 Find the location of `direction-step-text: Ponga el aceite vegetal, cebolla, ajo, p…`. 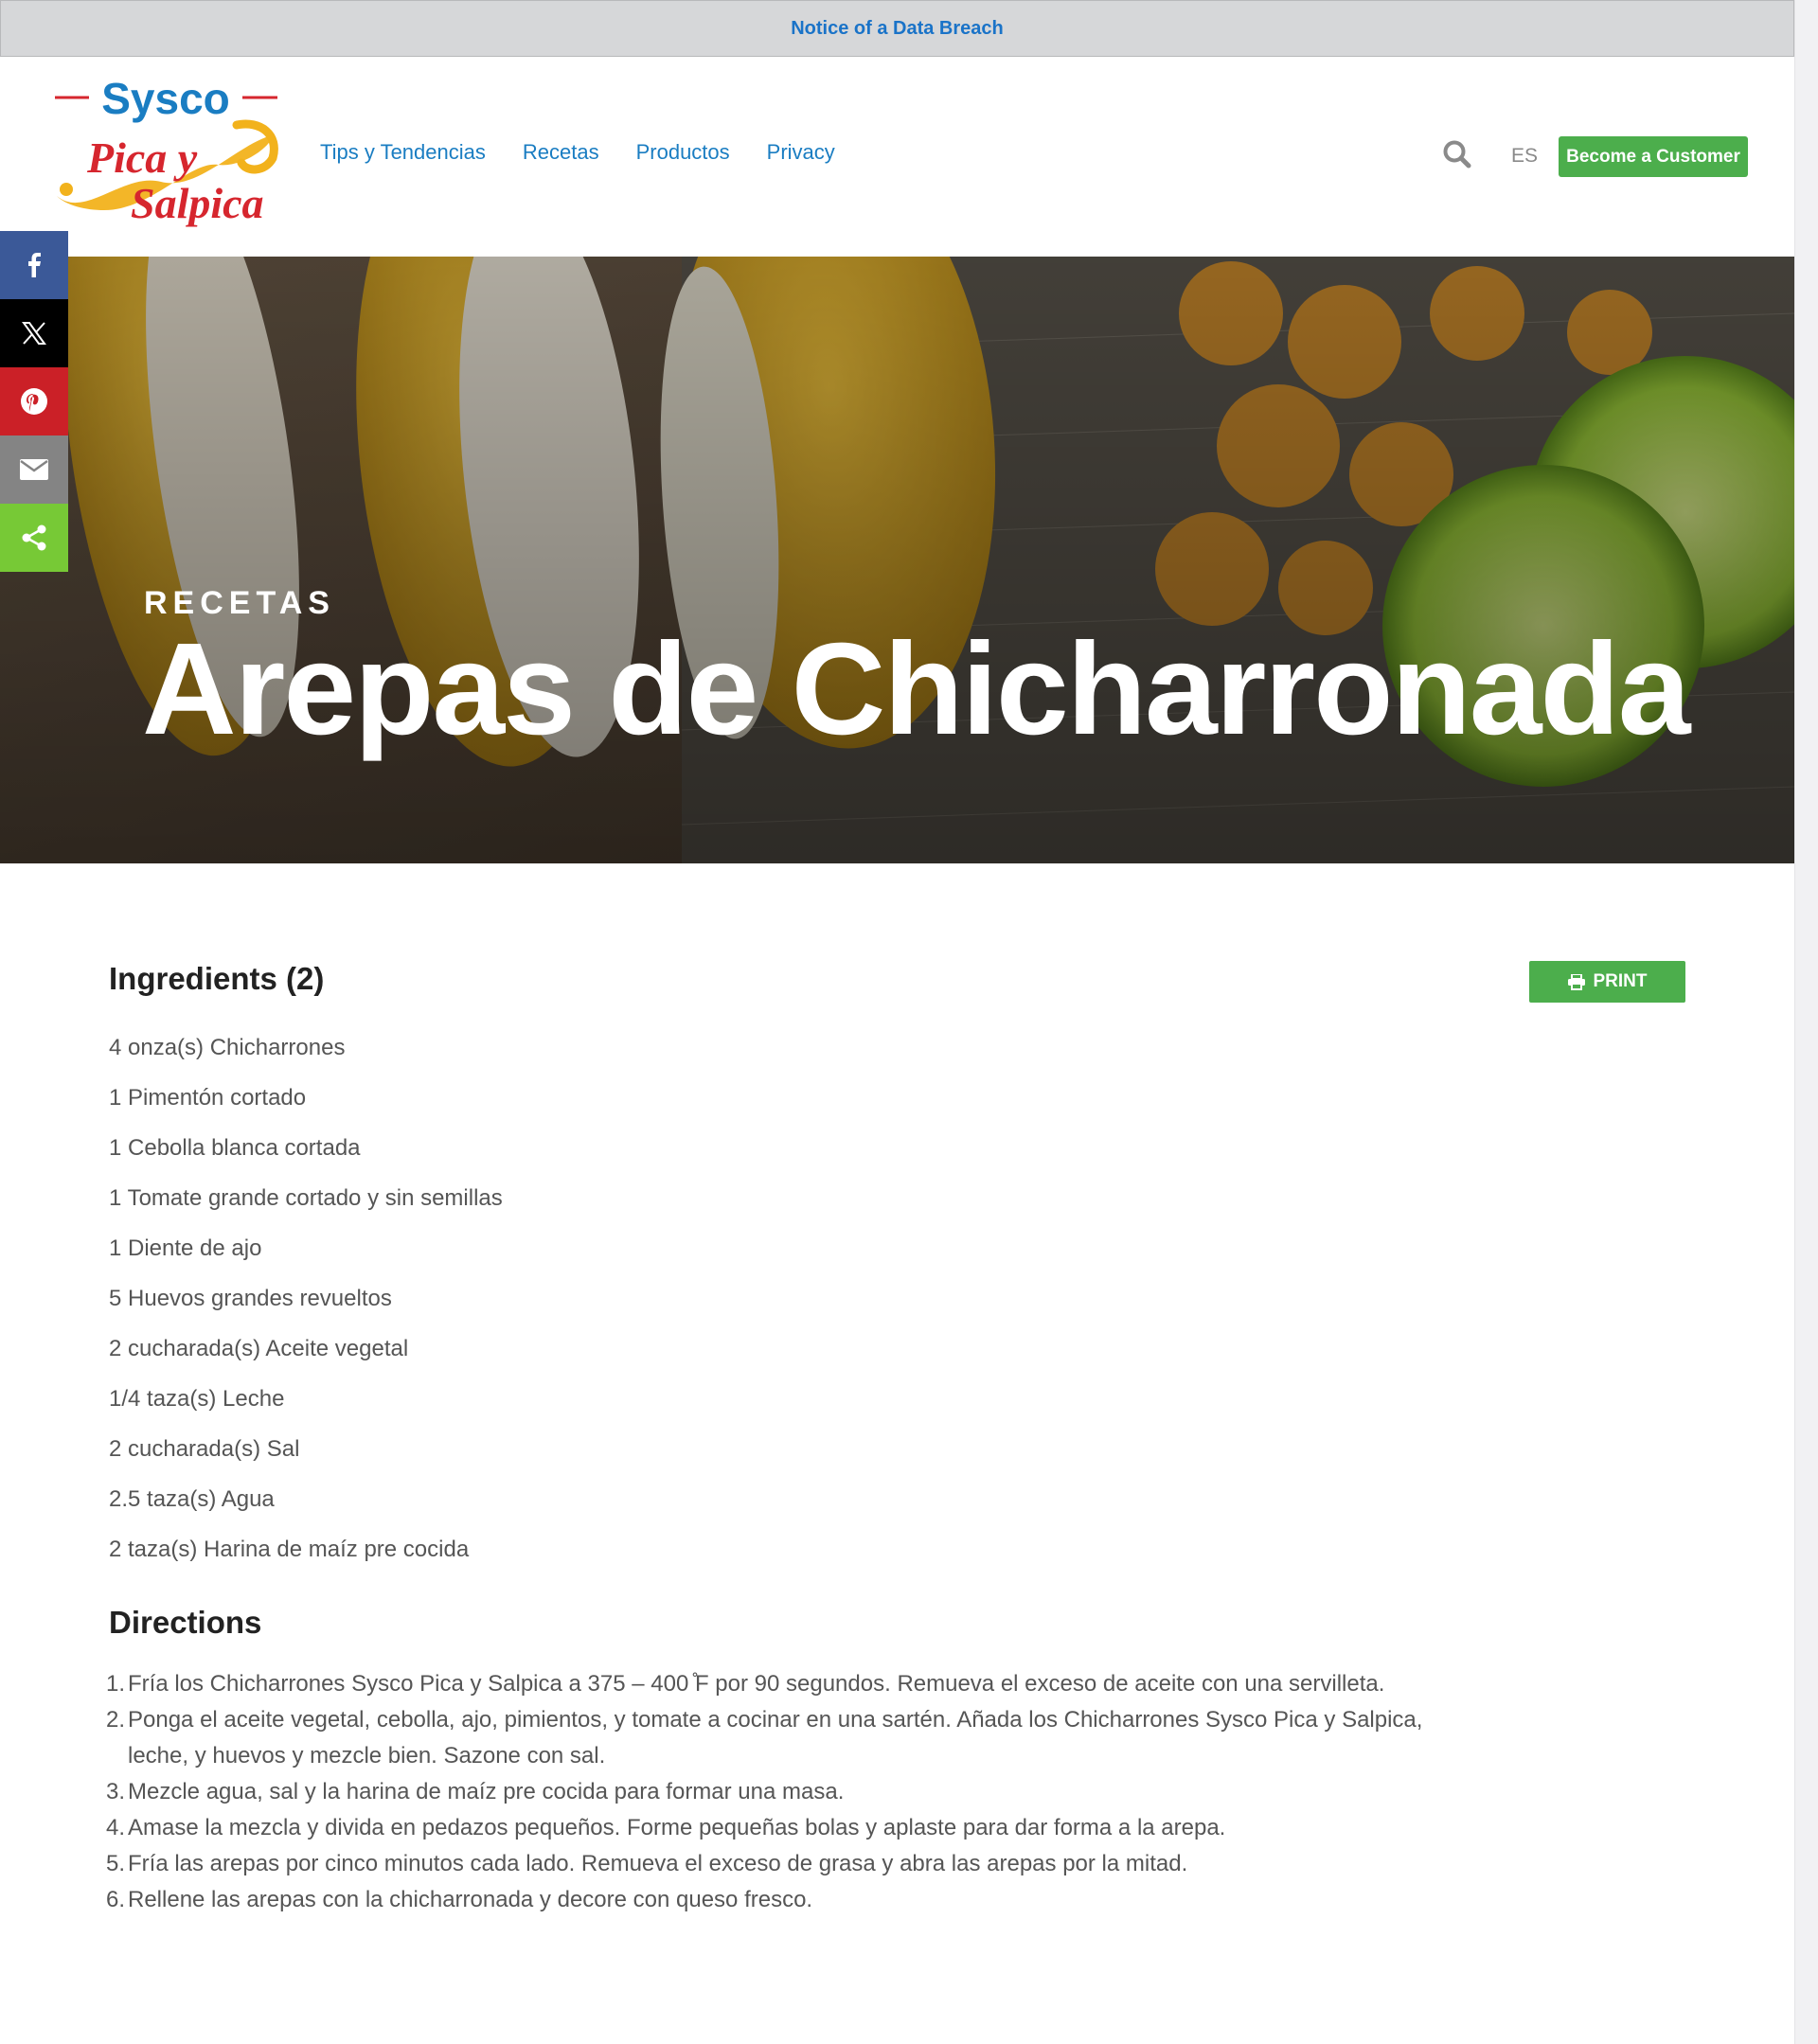

direction-step-text: Ponga el aceite vegetal, cebolla, ajo, p… is located at coordinates (775, 1738).